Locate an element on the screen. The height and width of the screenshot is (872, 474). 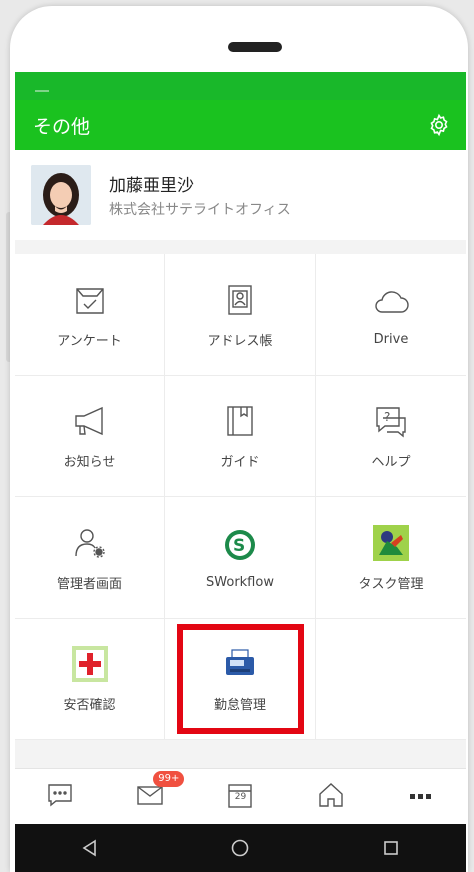
admin-user-icon is located at coordinates (90, 543).